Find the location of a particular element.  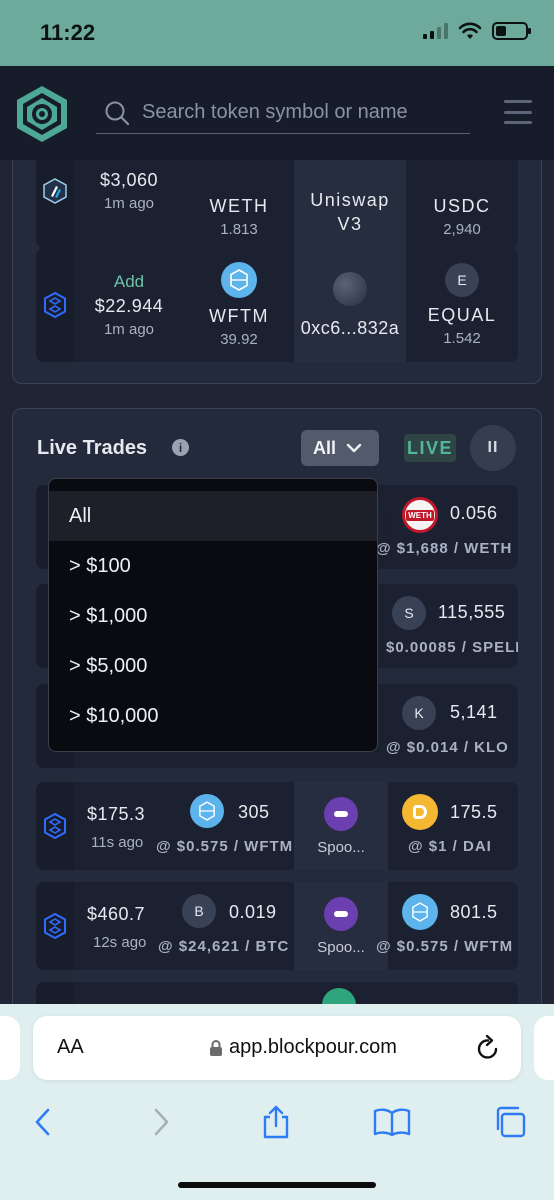

filter-option-100: > $100 is located at coordinates (213, 566).